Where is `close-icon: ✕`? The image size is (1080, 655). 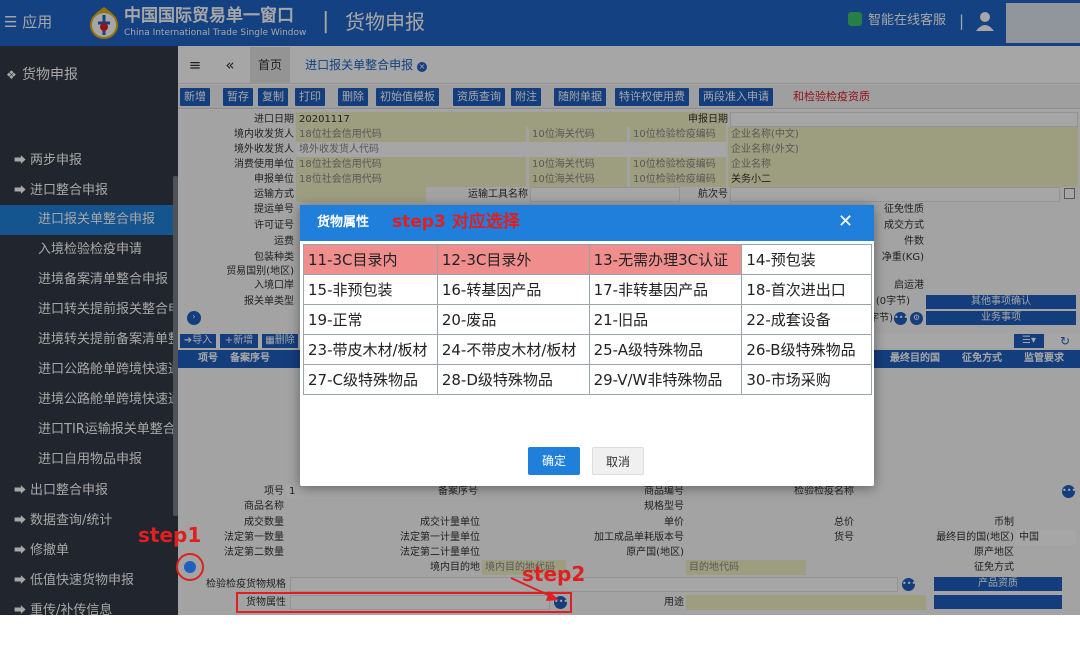 close-icon: ✕ is located at coordinates (845, 222).